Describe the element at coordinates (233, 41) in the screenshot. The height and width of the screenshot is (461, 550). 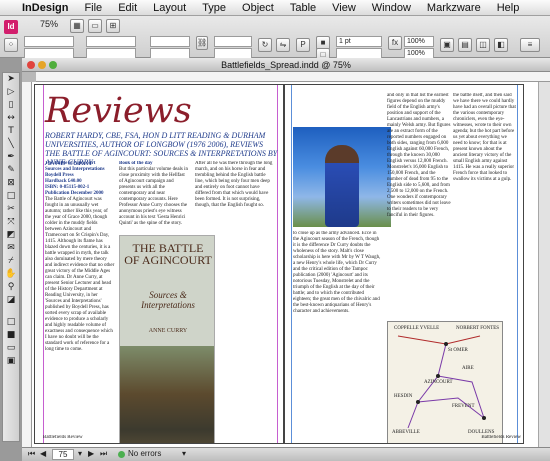
I see `rotation-angle-field` at that location.